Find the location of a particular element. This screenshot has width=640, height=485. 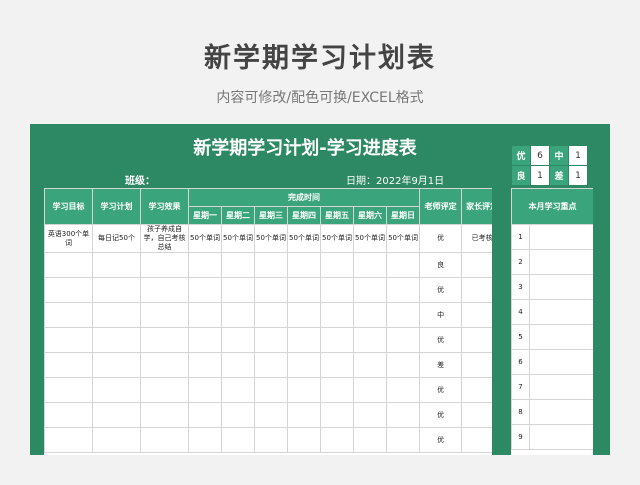

teacher-rating-cell: 中 is located at coordinates (441, 315).